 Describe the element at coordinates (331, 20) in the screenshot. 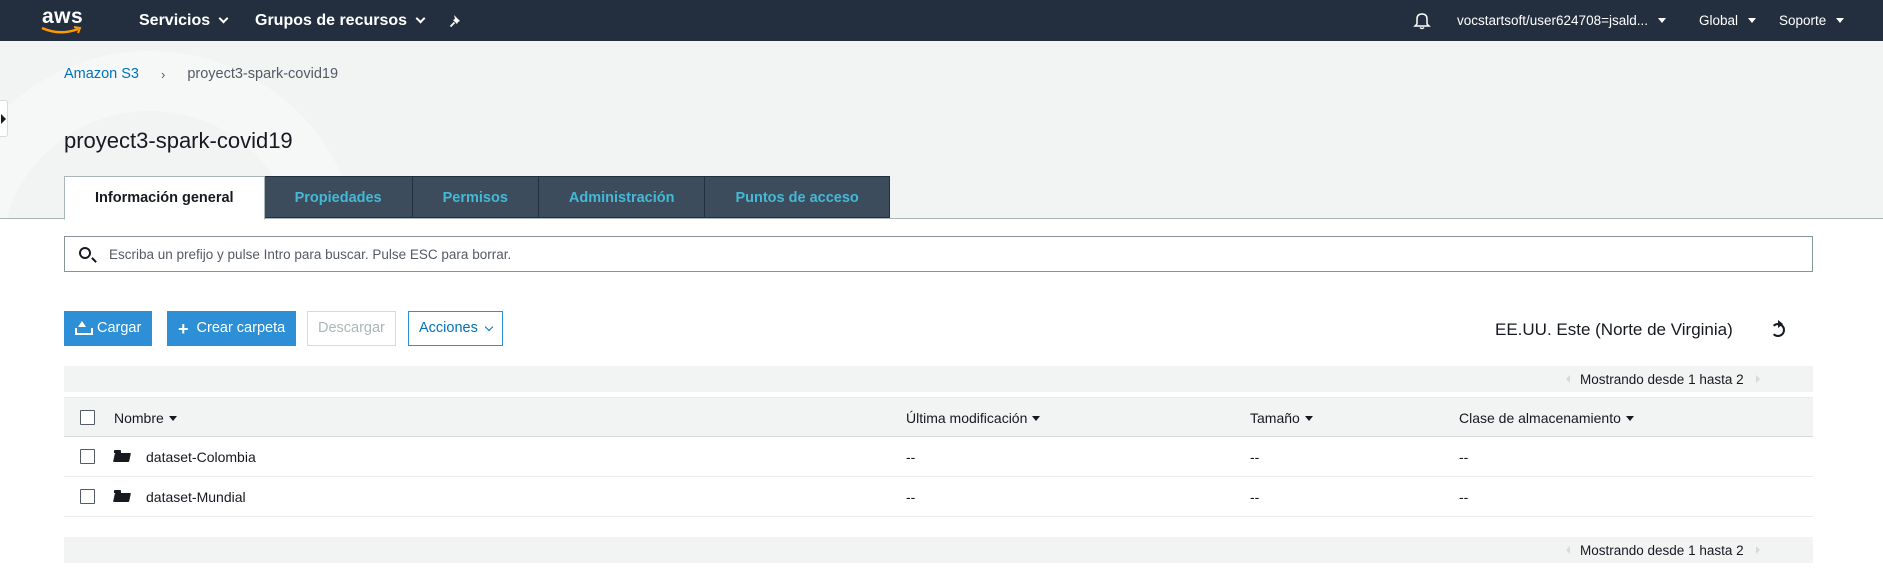

I see `resource-groups-label: Grupos de recursos` at that location.